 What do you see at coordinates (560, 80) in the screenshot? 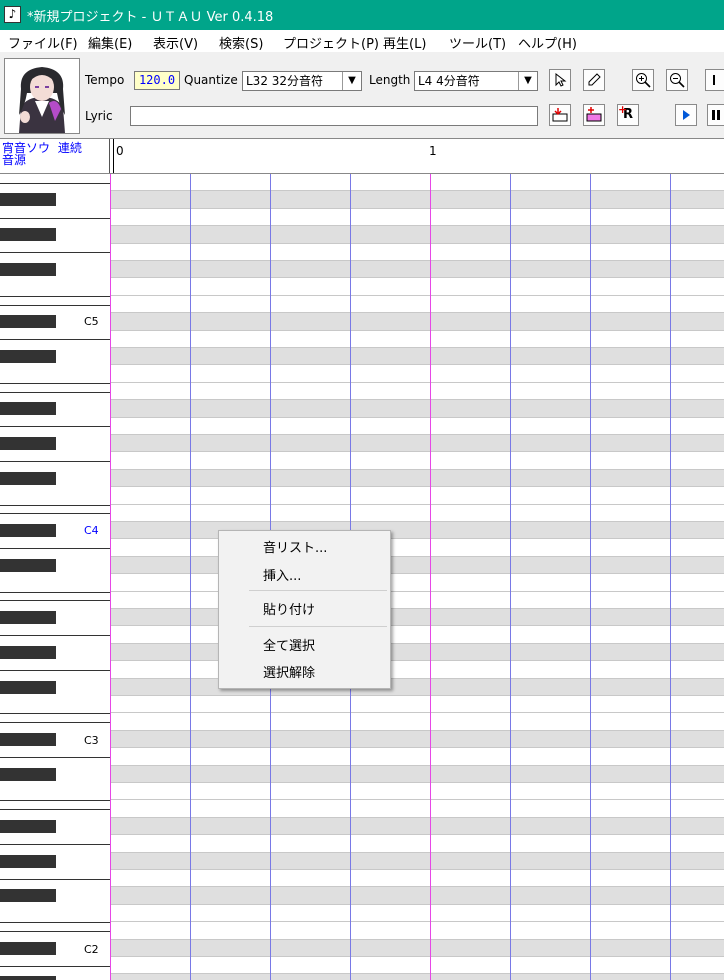
I see `pointer-tool-button` at bounding box center [560, 80].